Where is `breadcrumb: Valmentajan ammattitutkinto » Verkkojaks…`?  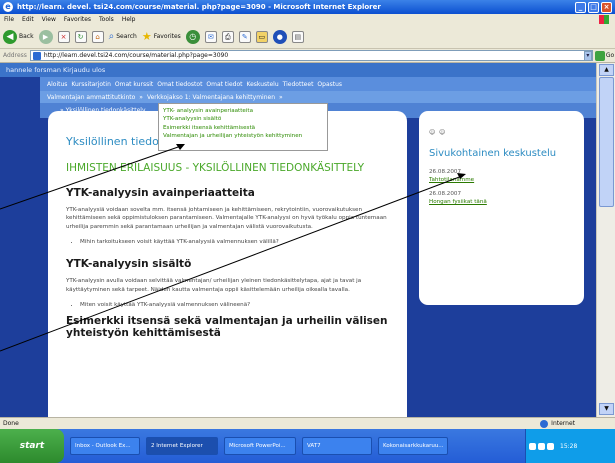 breadcrumb: Valmentajan ammattitutkinto » Verkkojaks… is located at coordinates (327, 97).